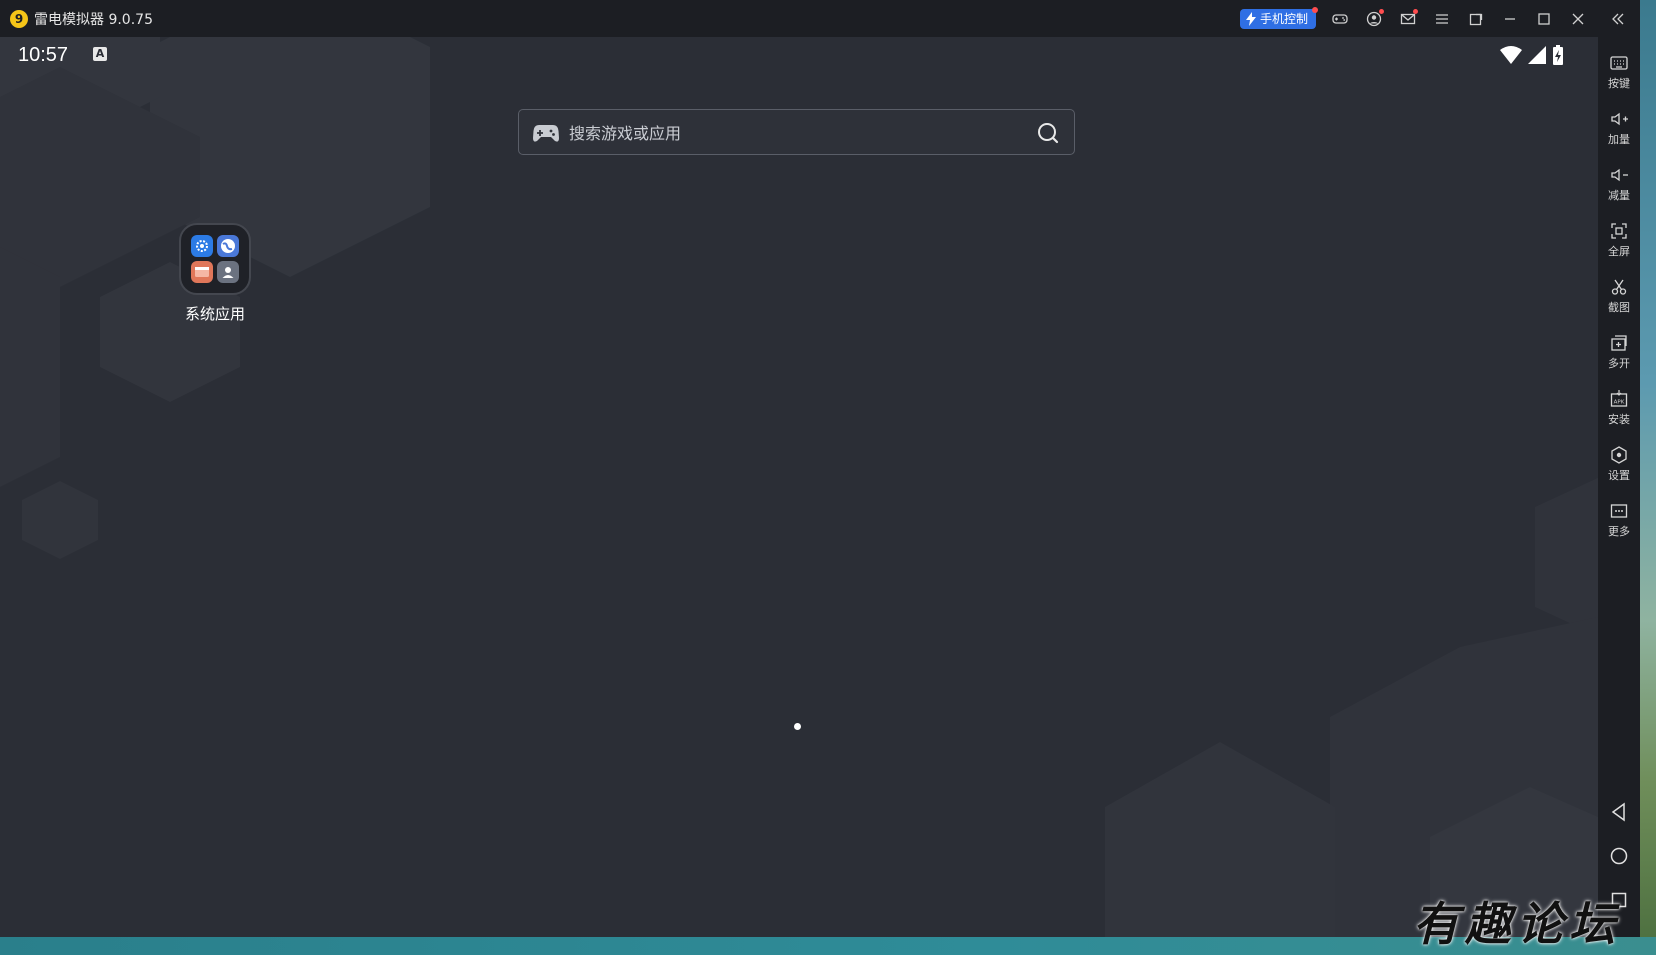  Describe the element at coordinates (1408, 19) in the screenshot. I see `mail-button` at that location.